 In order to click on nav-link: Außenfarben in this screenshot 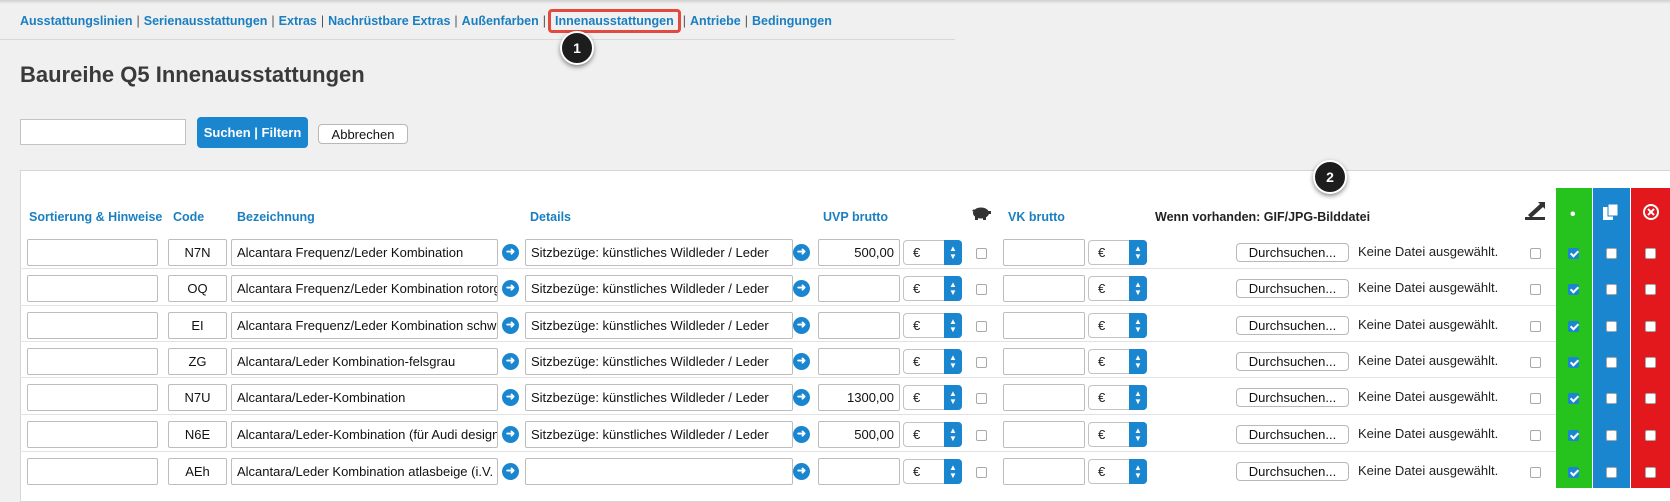, I will do `click(500, 21)`.